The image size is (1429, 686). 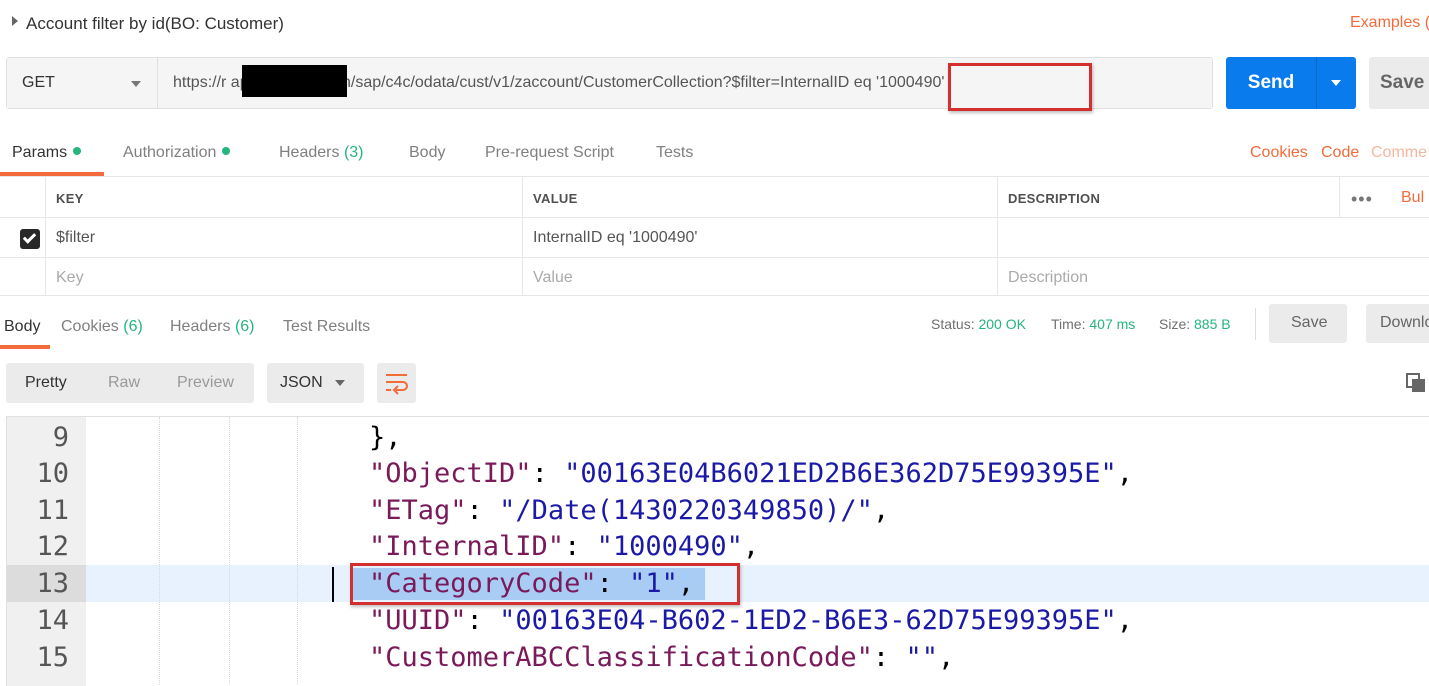 I want to click on table-header-description: DESCRIPTION, so click(x=1169, y=197).